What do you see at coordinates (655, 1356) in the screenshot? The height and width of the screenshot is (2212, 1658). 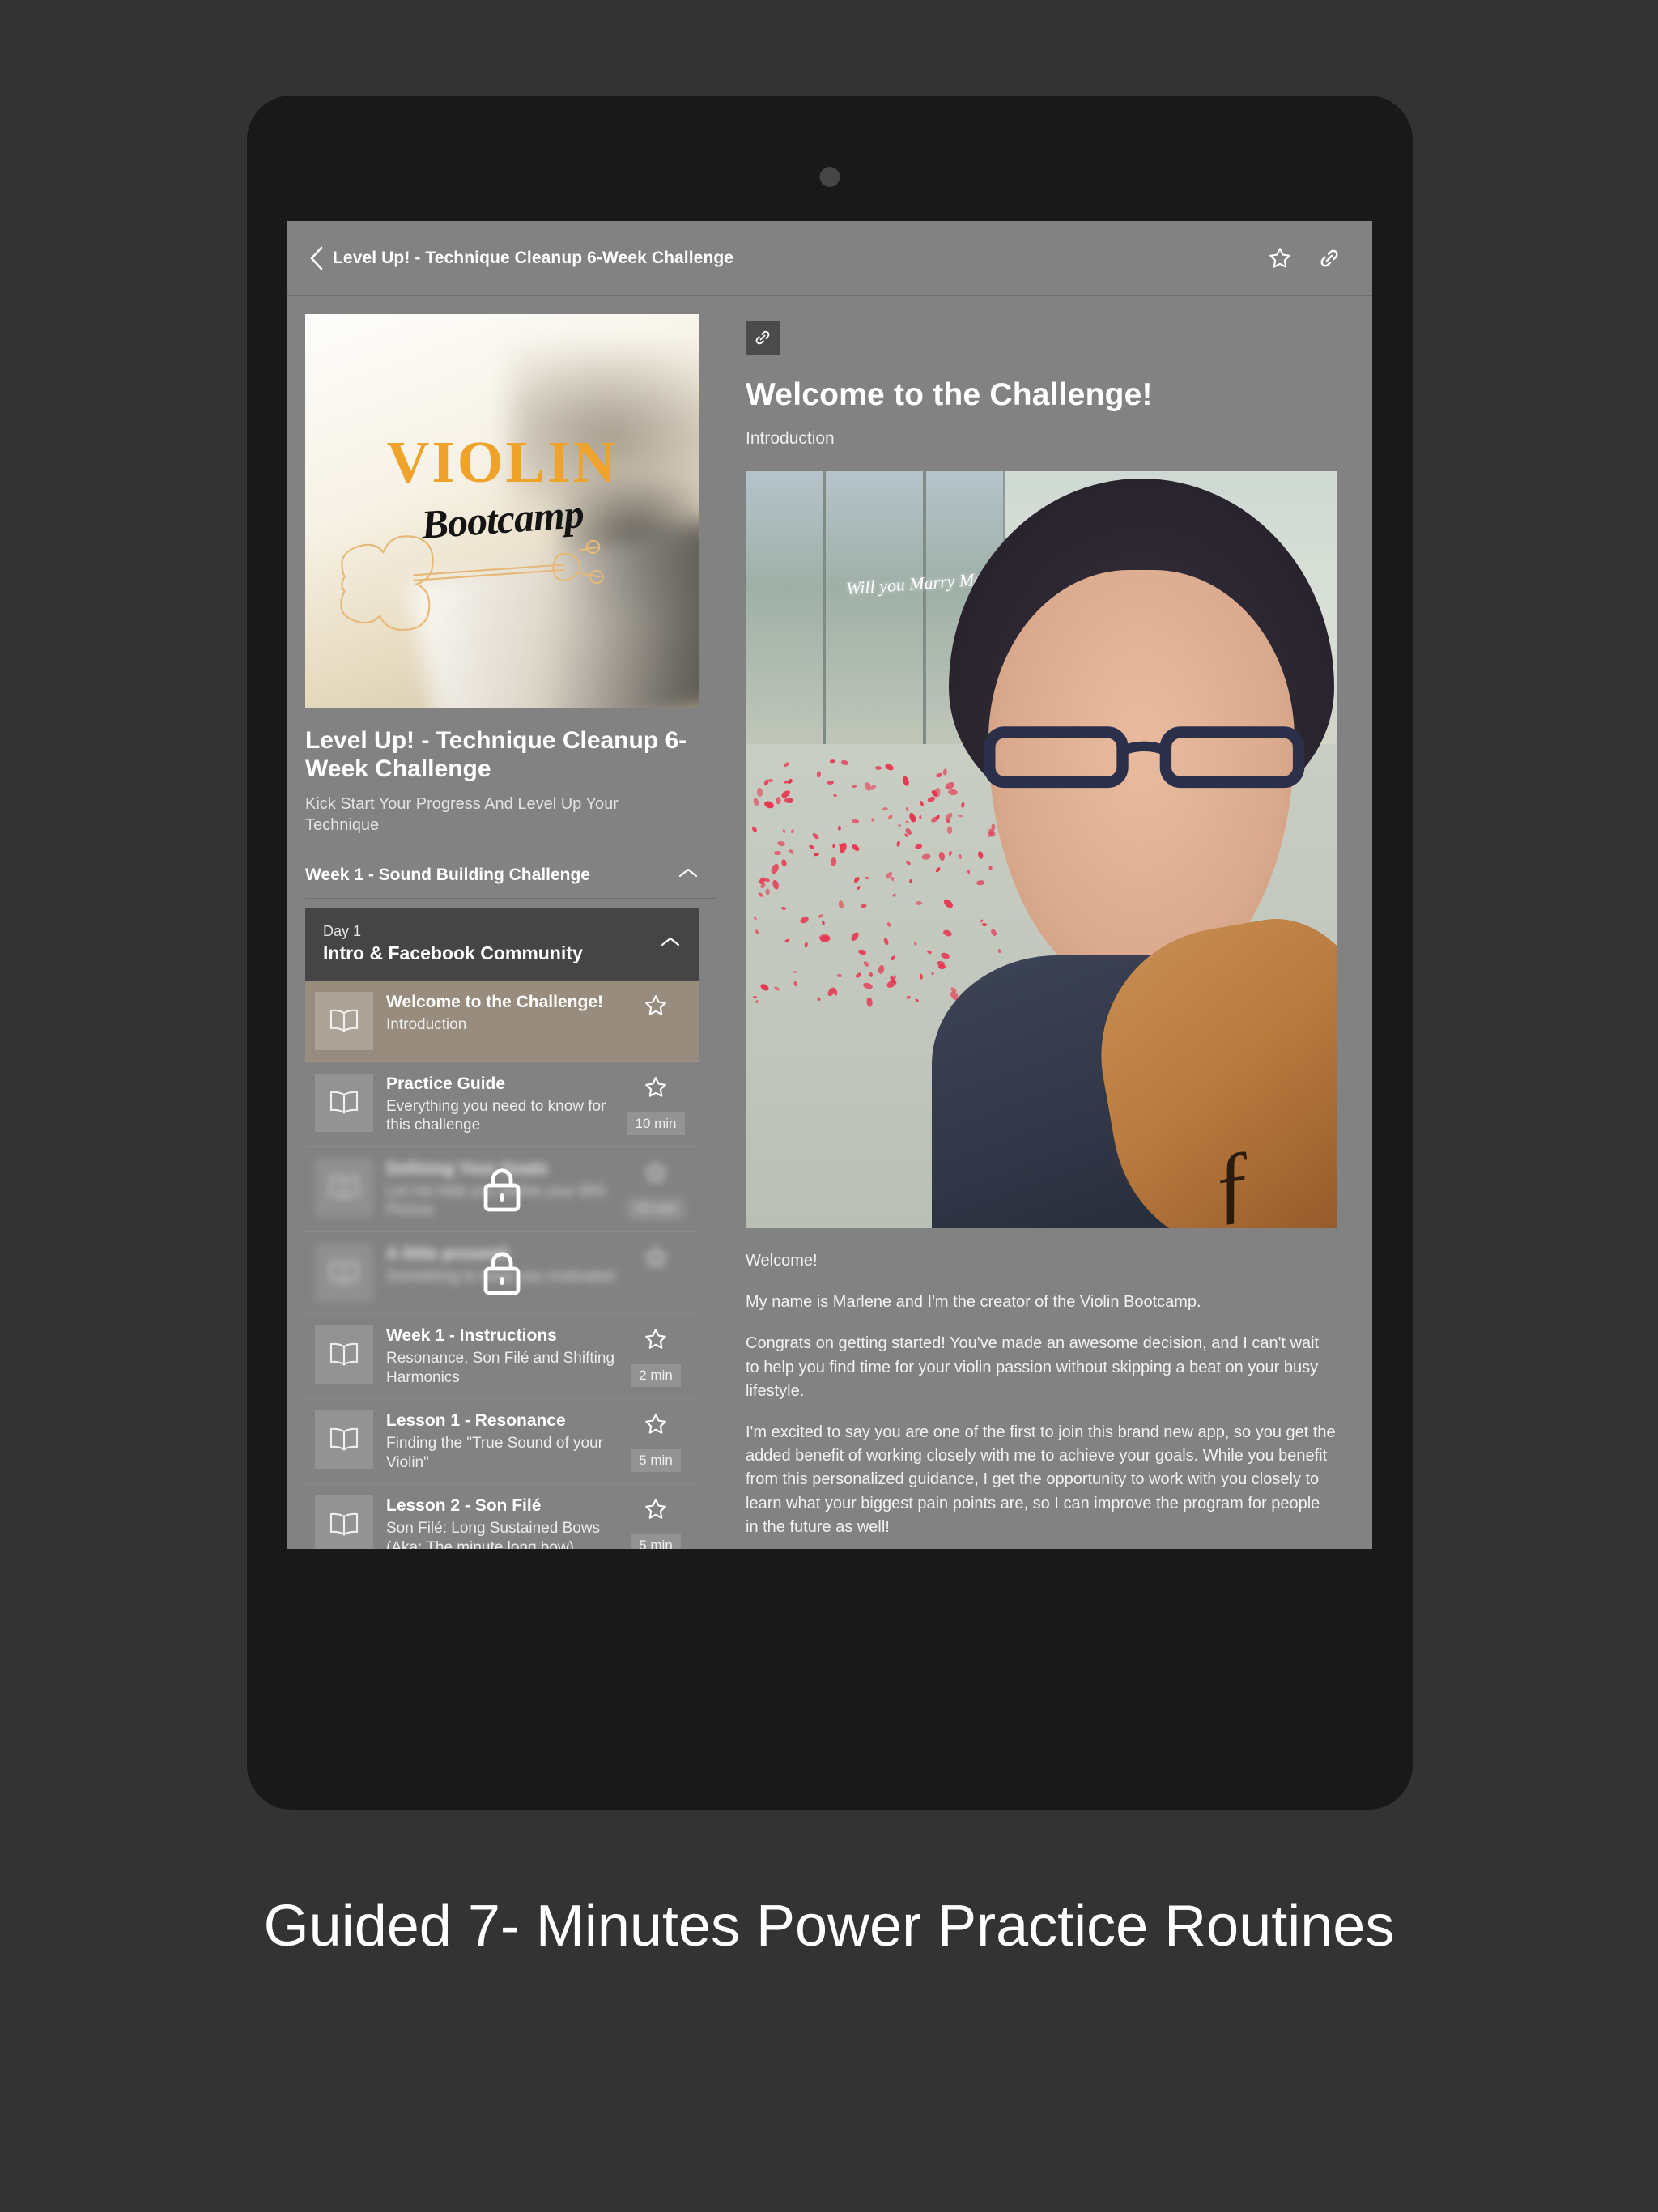 I see `lesson-item-meta: 2 min` at bounding box center [655, 1356].